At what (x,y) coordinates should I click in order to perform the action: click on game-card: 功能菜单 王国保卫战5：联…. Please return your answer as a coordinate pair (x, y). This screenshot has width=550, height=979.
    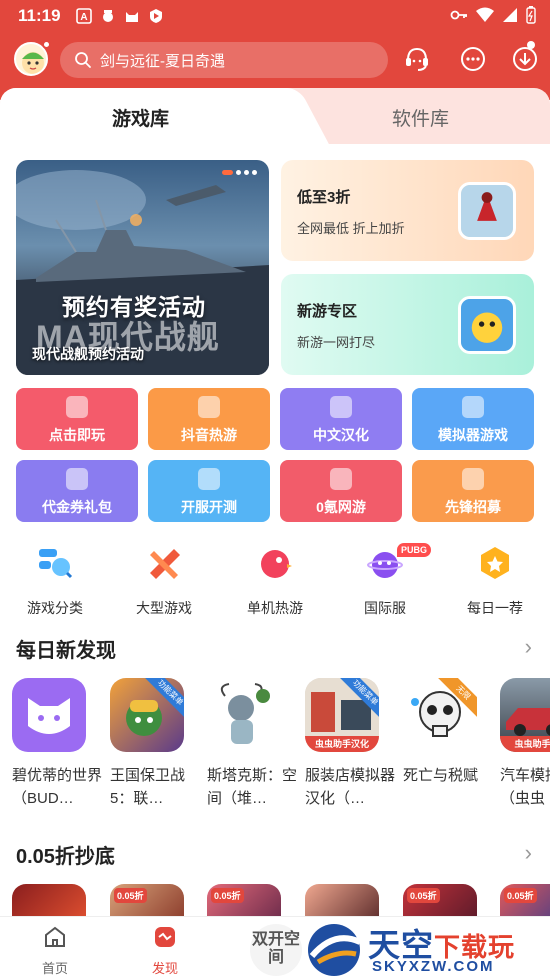
    Looking at the image, I should click on (155, 744).